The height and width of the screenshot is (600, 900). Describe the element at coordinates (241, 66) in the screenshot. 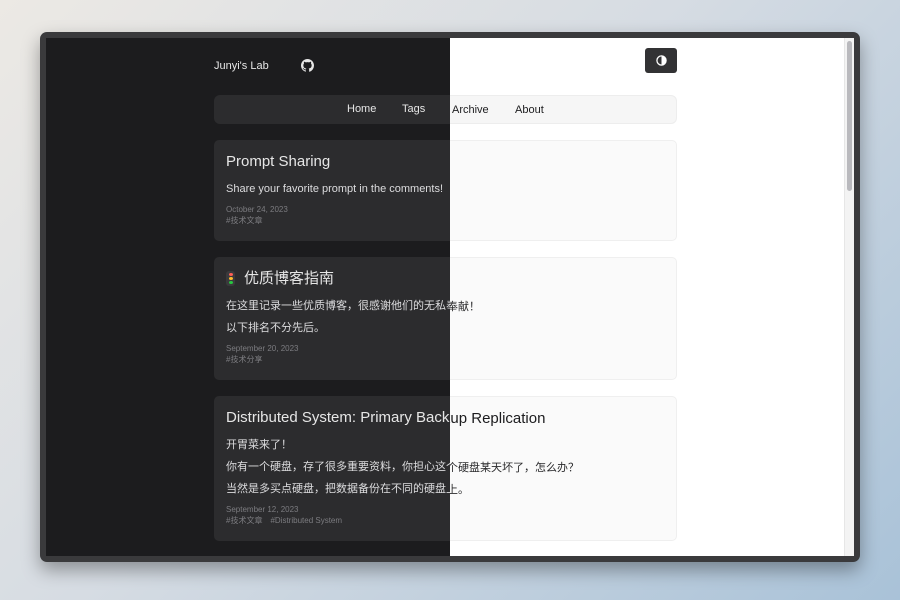

I see `site-title: Junyi's Lab` at that location.